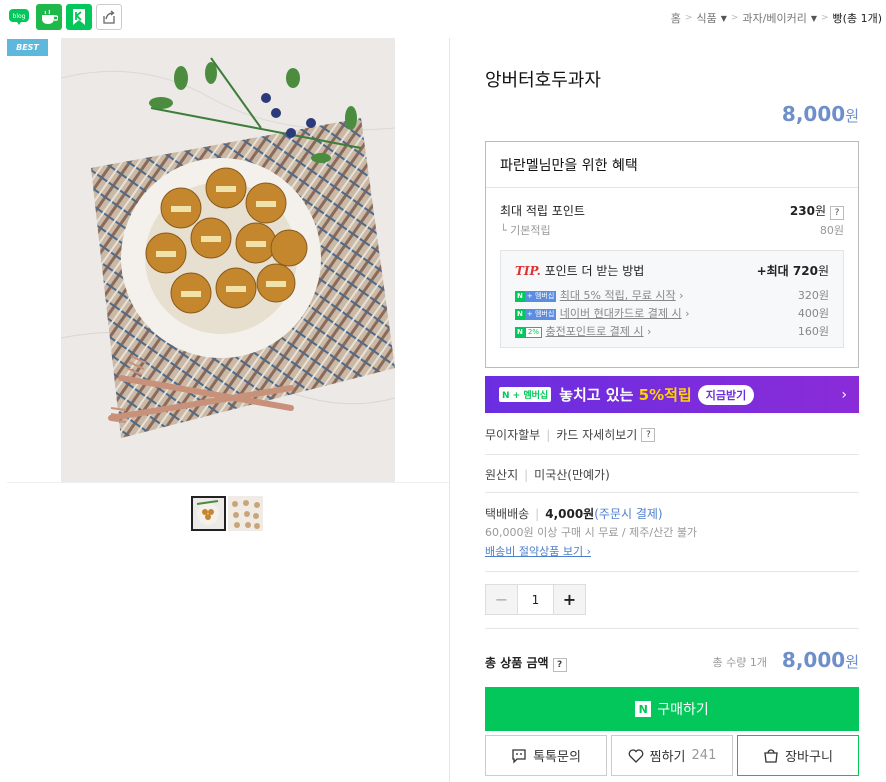  Describe the element at coordinates (569, 599) in the screenshot. I see `increase-button: +` at that location.